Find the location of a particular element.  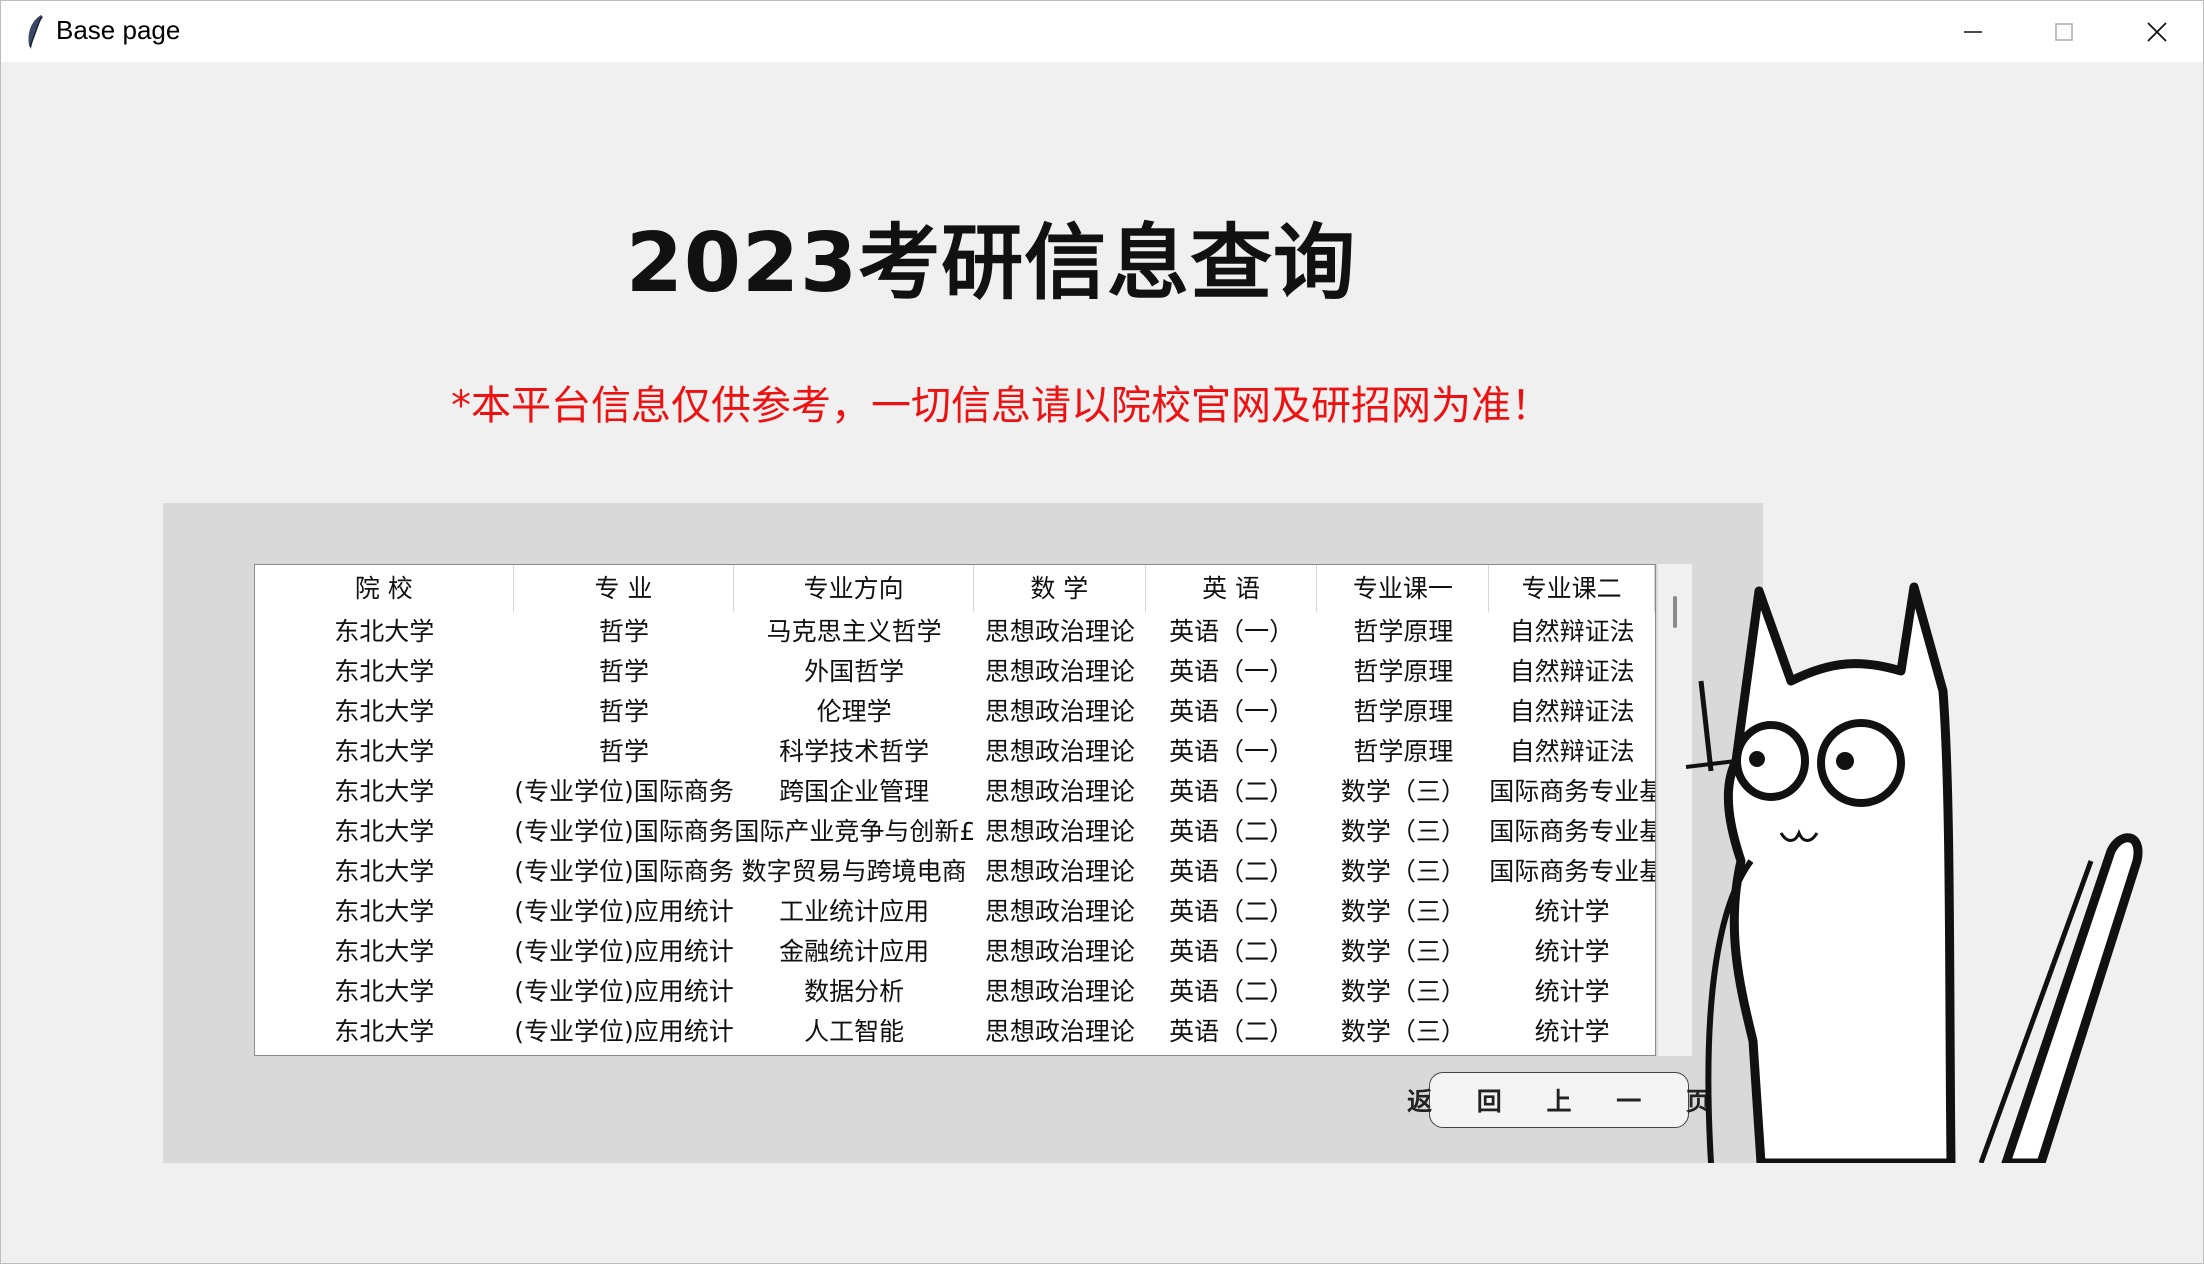

table-cell: 工业统计应用 is located at coordinates (854, 911).